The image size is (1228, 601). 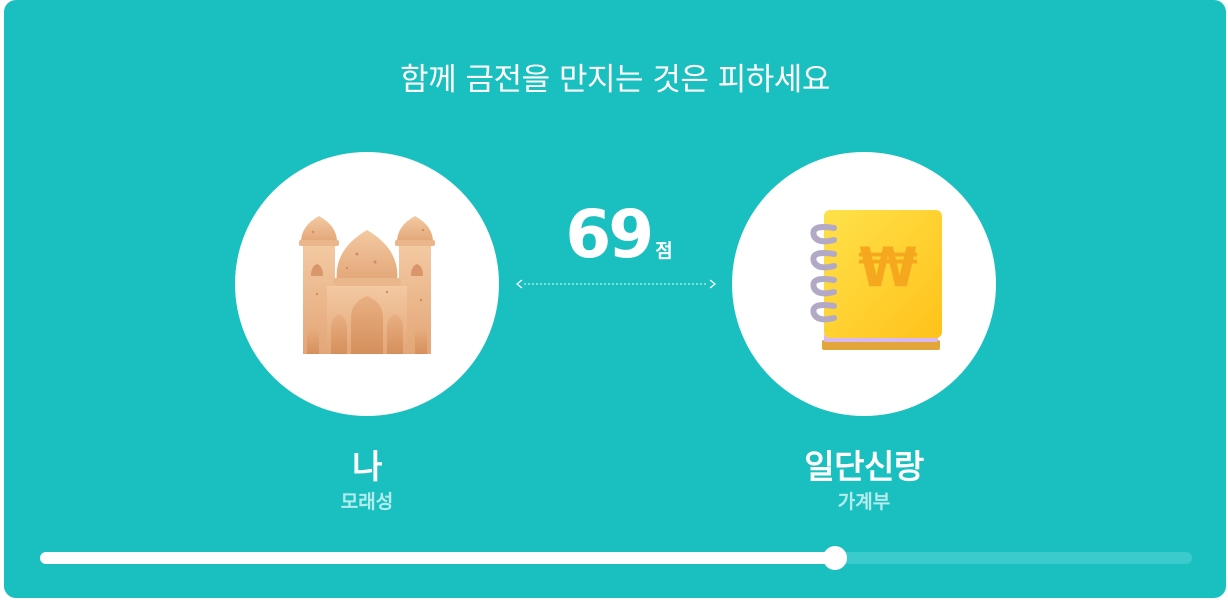 What do you see at coordinates (437, 558) in the screenshot?
I see `slider-fill` at bounding box center [437, 558].